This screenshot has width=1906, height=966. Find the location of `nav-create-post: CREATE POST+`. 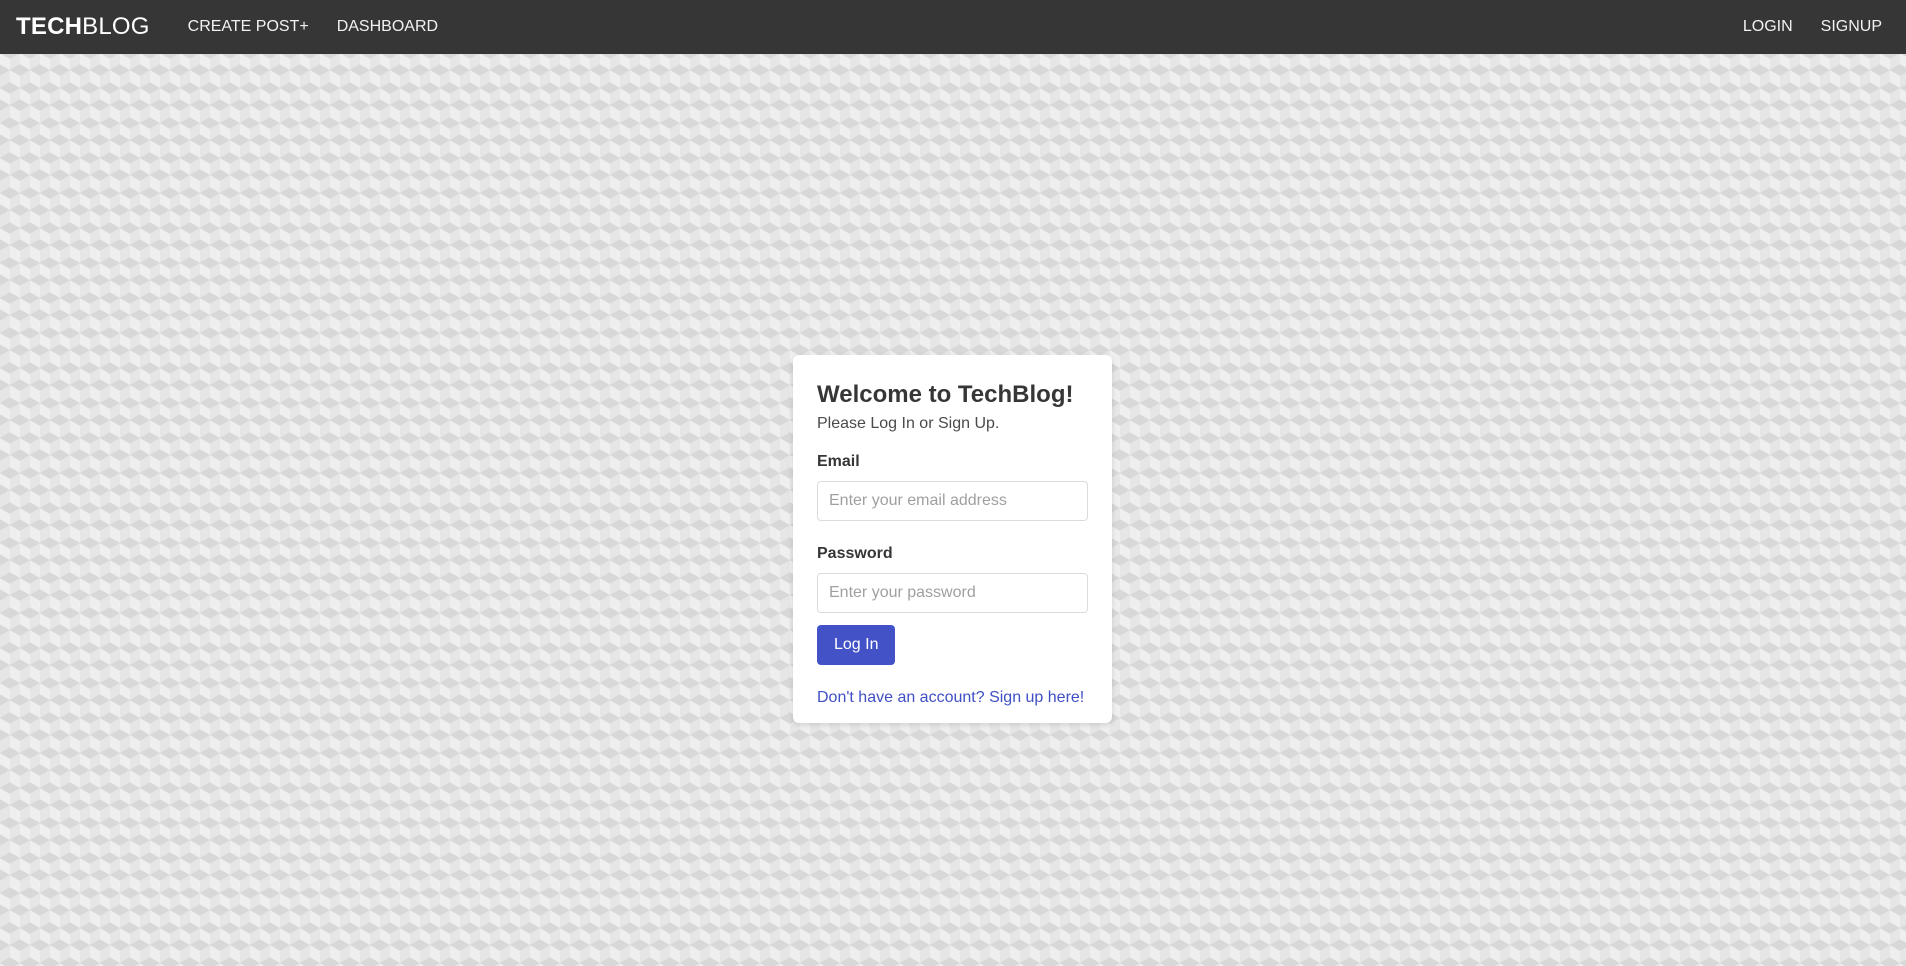

nav-create-post: CREATE POST+ is located at coordinates (248, 27).